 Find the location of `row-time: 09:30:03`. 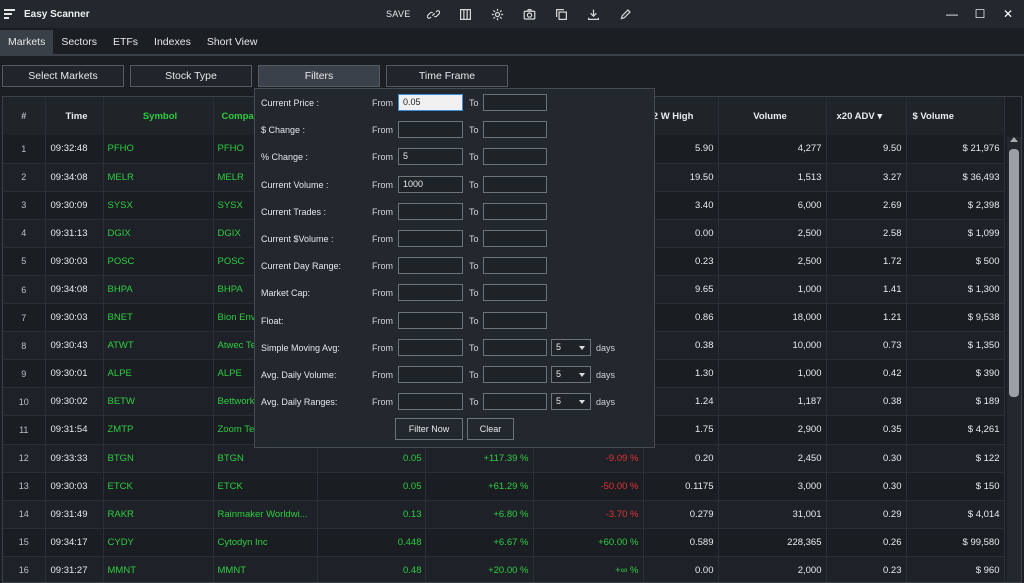

row-time: 09:30:03 is located at coordinates (74, 318).